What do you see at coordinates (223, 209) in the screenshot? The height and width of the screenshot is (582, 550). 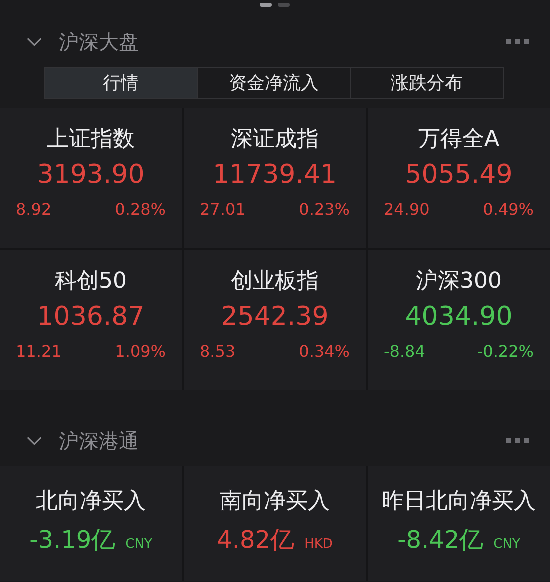 I see `change-value: 27.01` at bounding box center [223, 209].